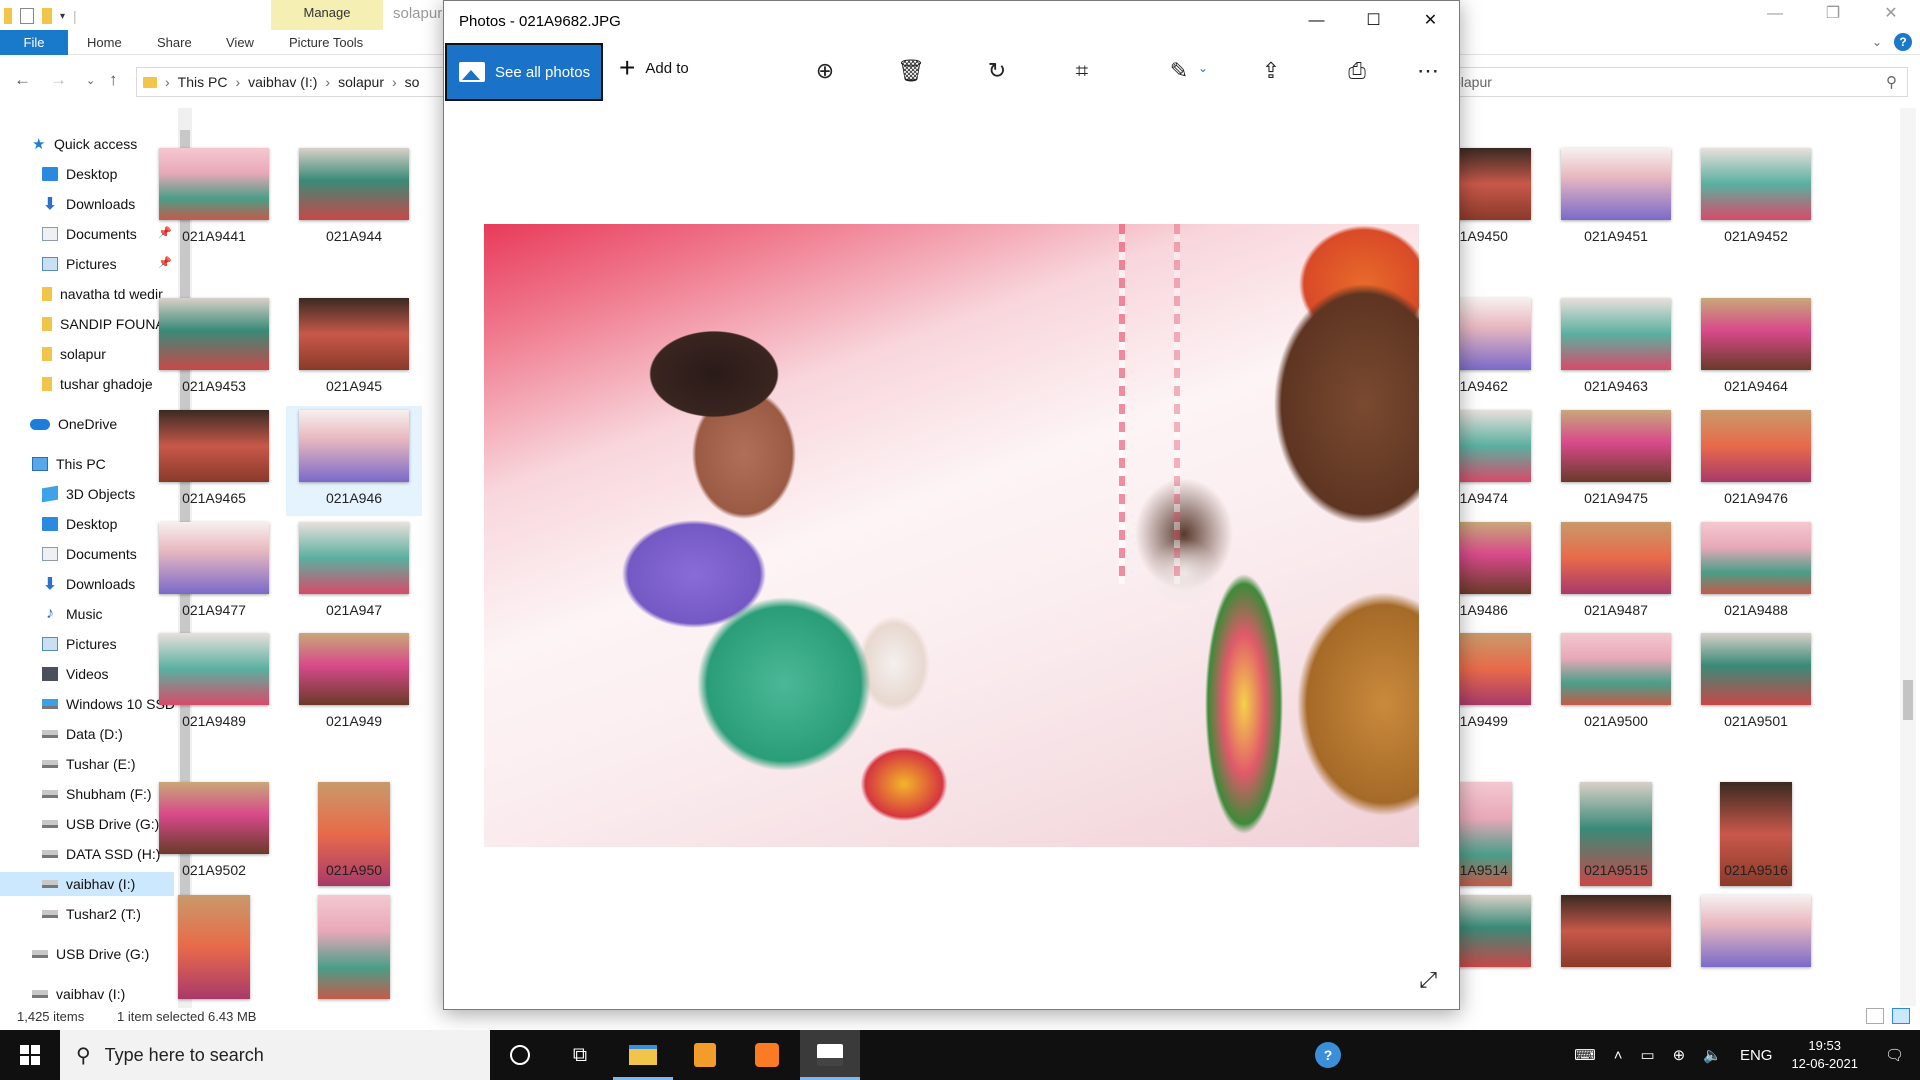  I want to click on file-thumbnail: 021A9465, so click(214, 461).